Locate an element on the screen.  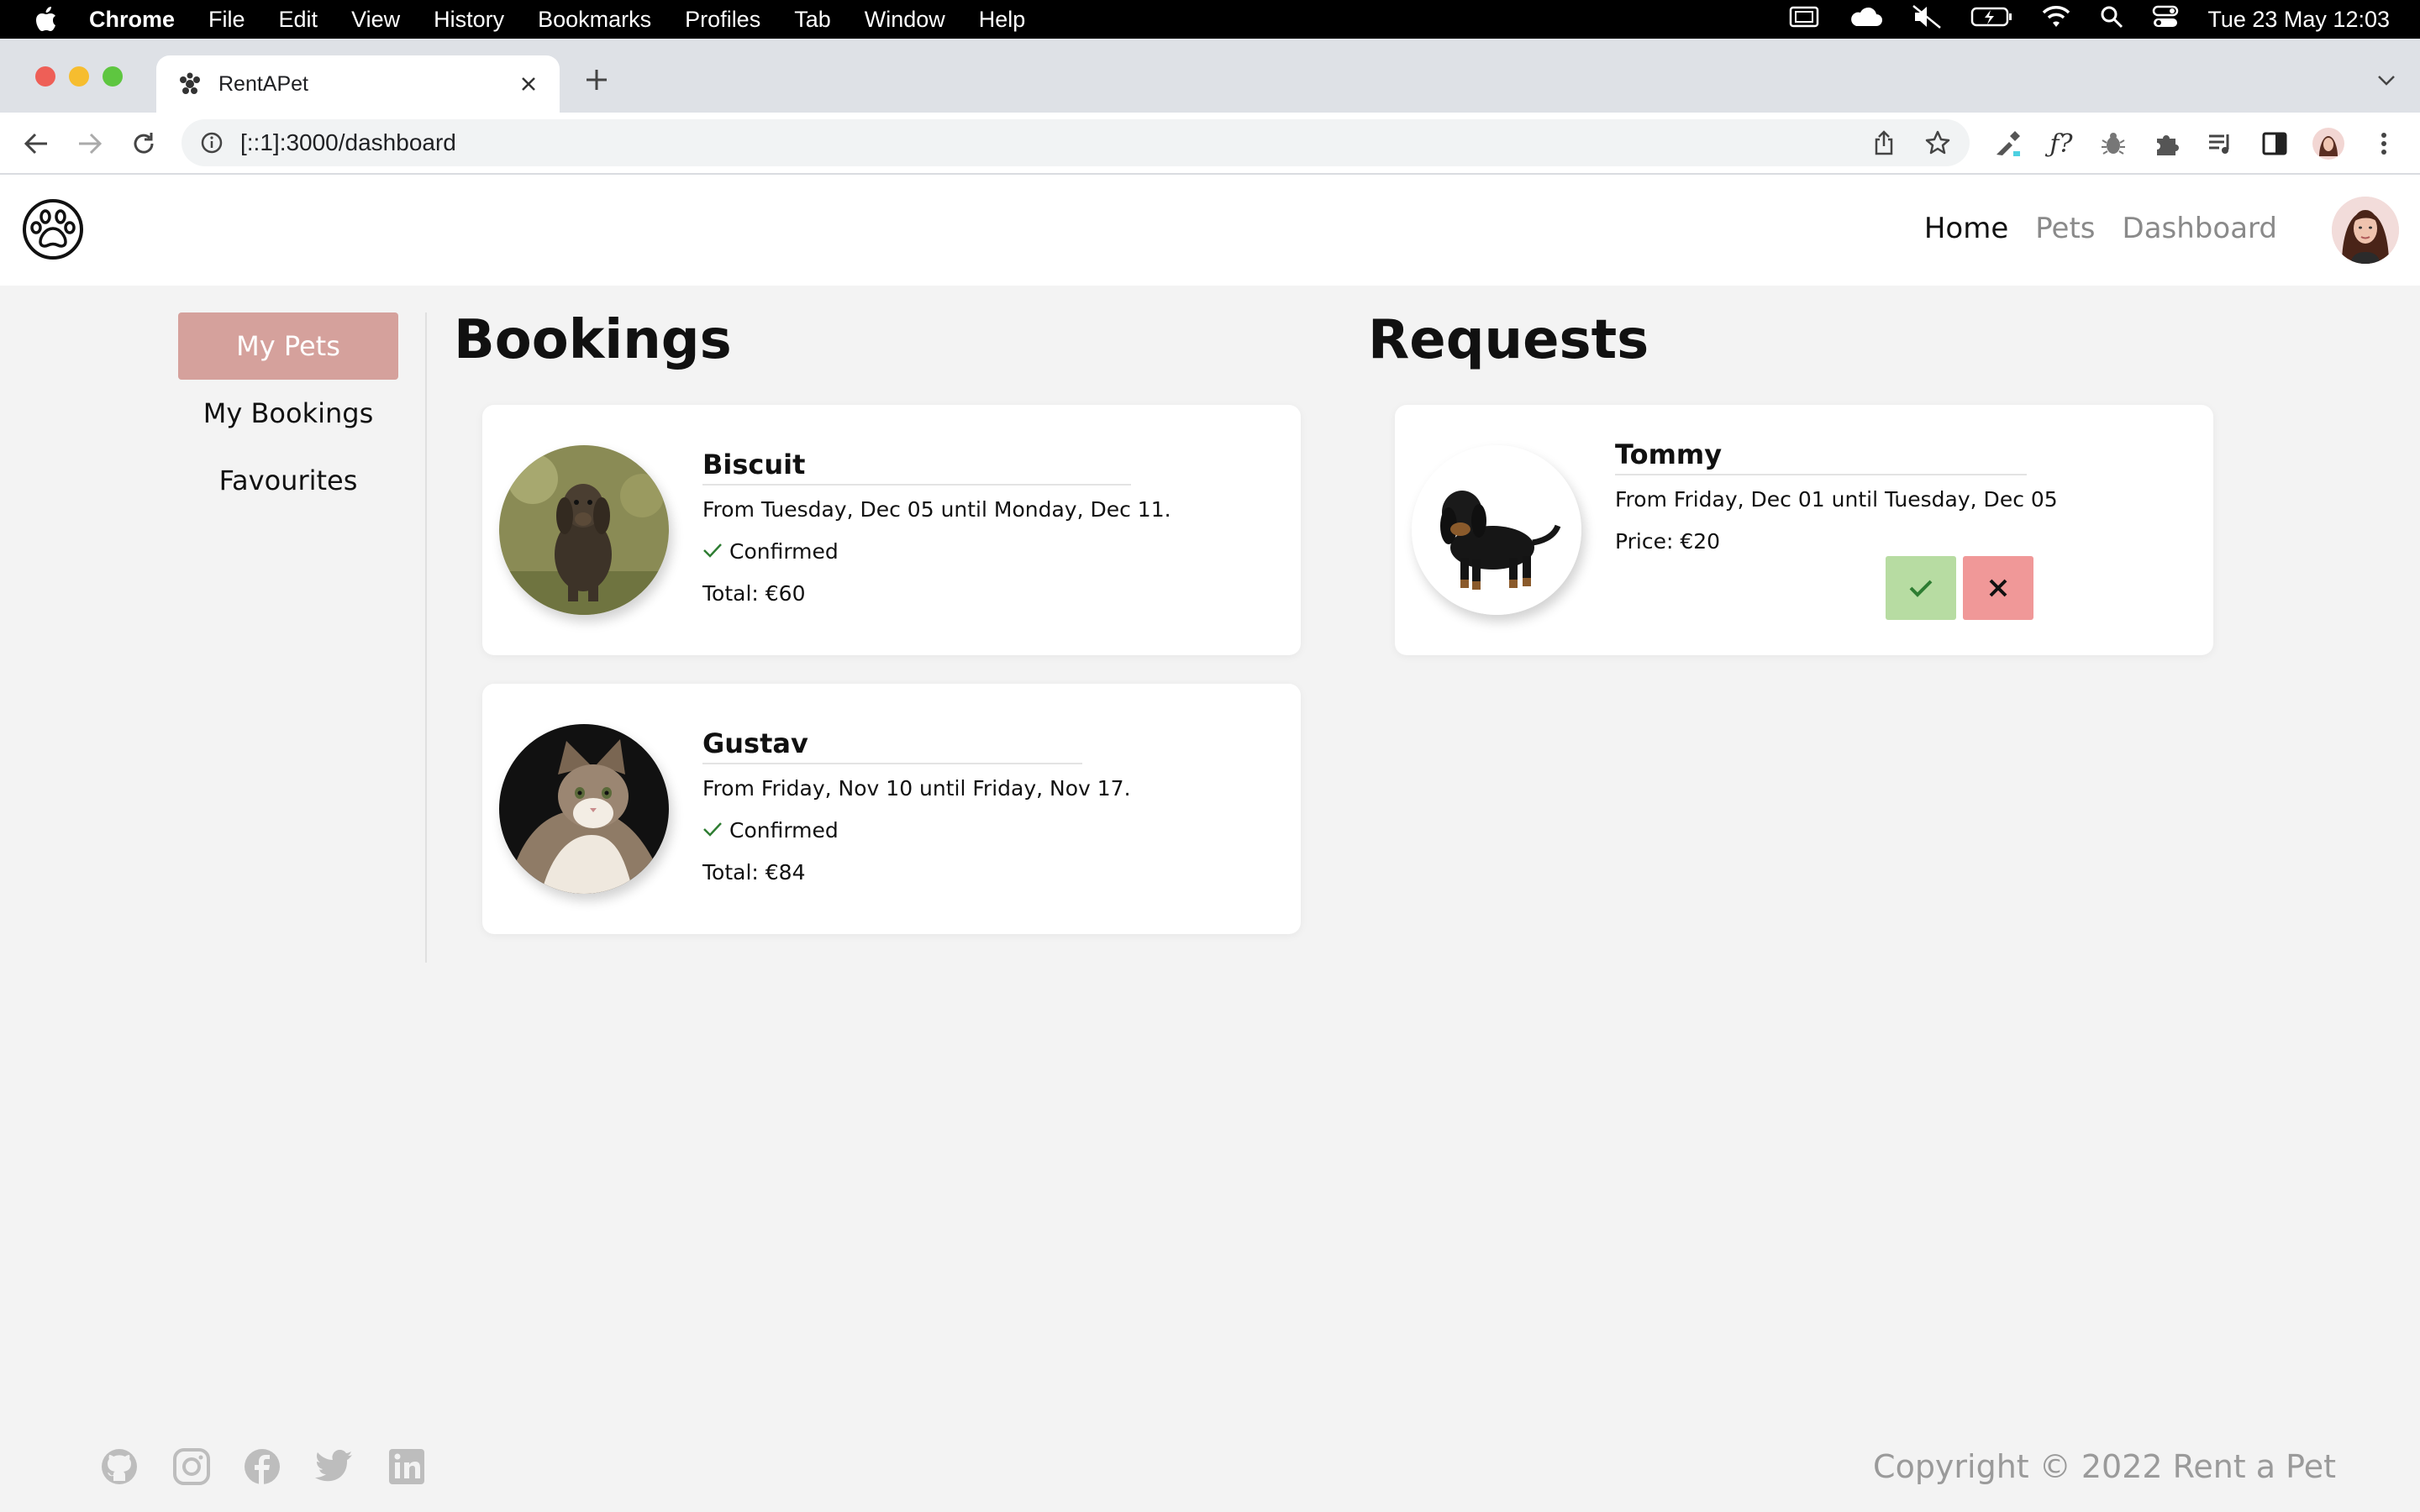
booking-pet-name: Biscuit is located at coordinates (916, 467).